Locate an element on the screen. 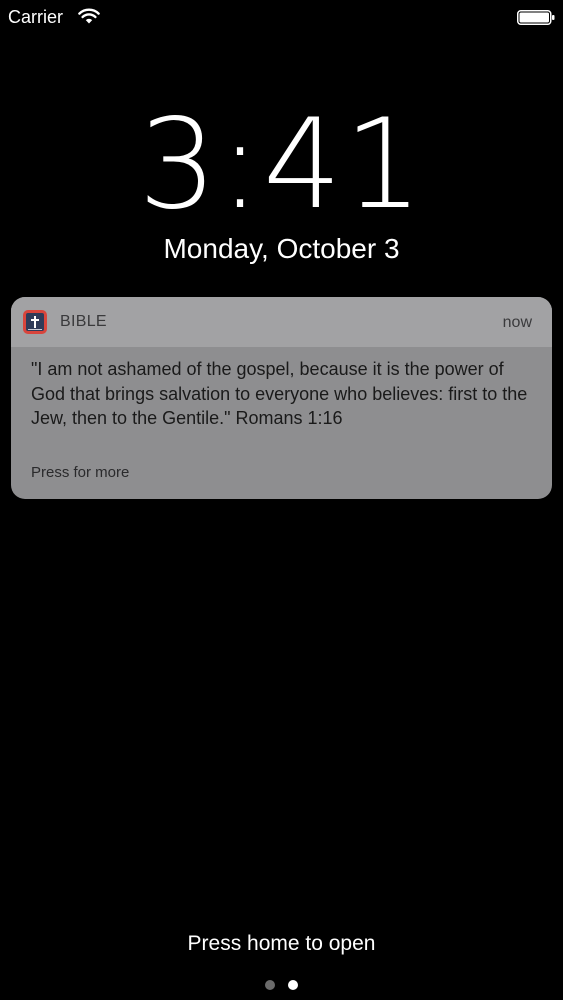 This screenshot has width=563, height=1000. unlock-hint: Press home to open is located at coordinates (281, 943).